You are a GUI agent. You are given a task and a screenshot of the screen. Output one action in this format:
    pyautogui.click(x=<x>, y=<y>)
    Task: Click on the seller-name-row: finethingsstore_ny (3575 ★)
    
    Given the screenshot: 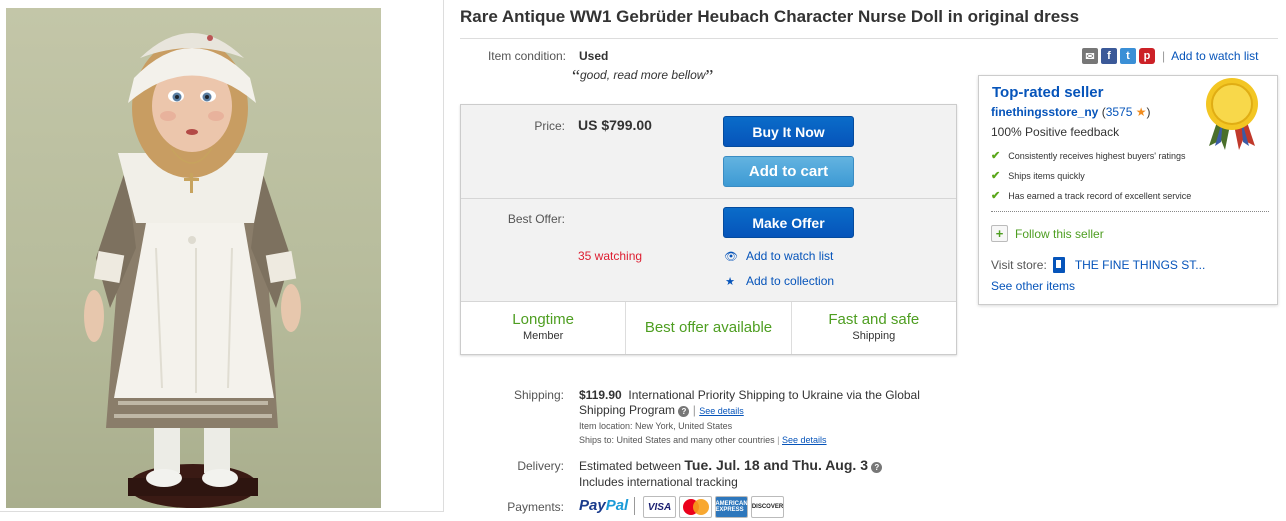 What is the action you would take?
    pyautogui.click(x=1071, y=112)
    